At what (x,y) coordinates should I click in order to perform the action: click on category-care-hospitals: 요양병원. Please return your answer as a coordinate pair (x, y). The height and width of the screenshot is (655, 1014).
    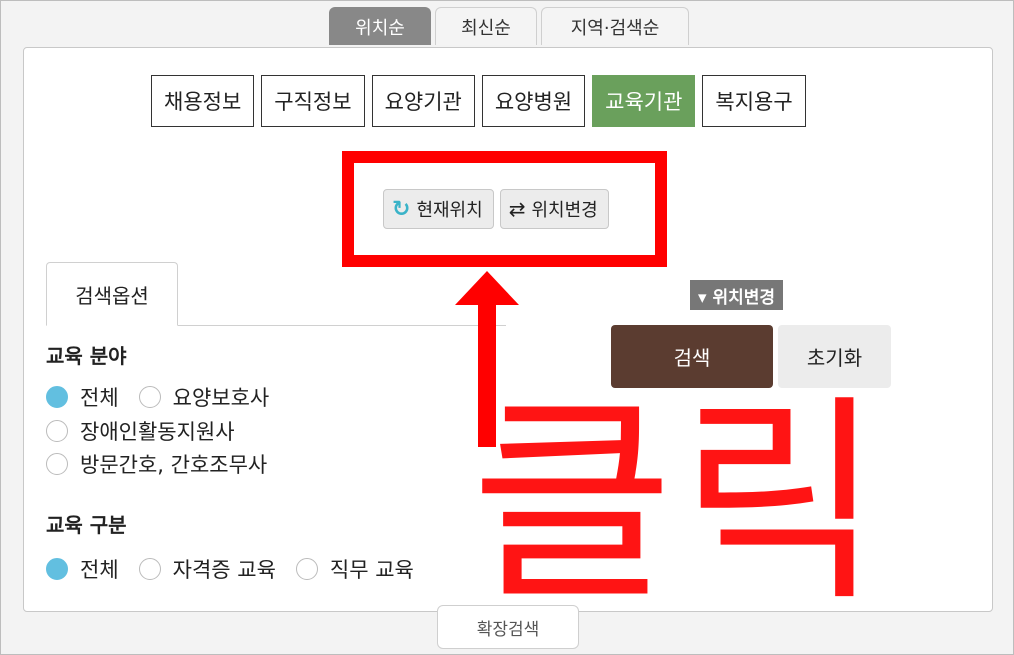
    Looking at the image, I should click on (533, 101).